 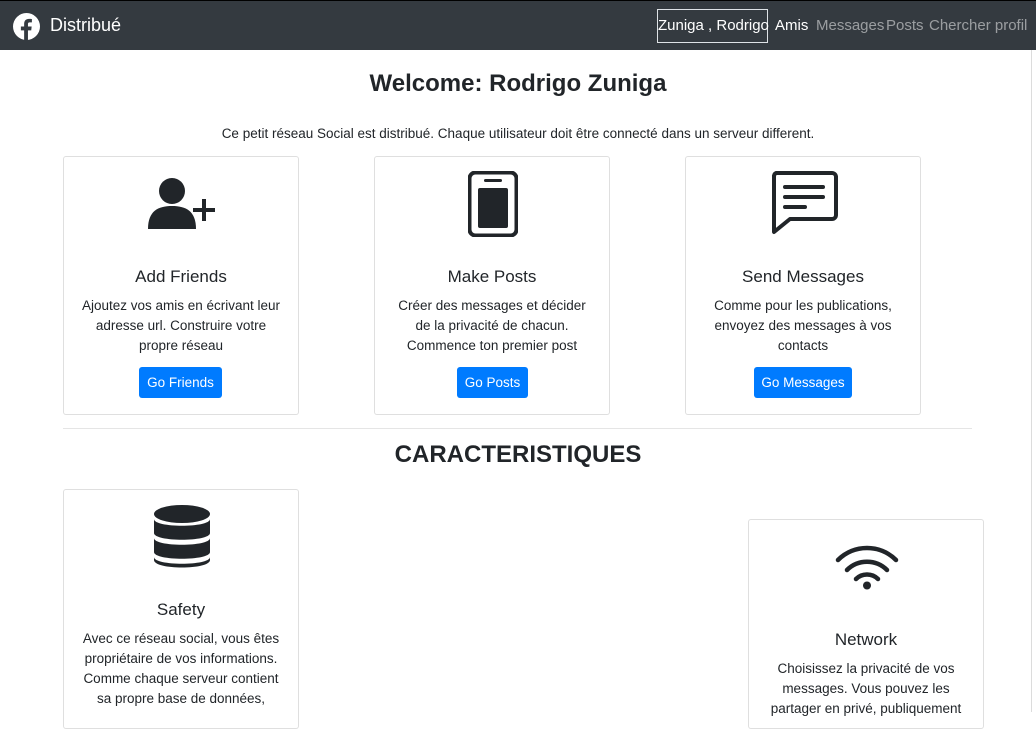 What do you see at coordinates (791, 25) in the screenshot?
I see `nav-link-amis: Amis` at bounding box center [791, 25].